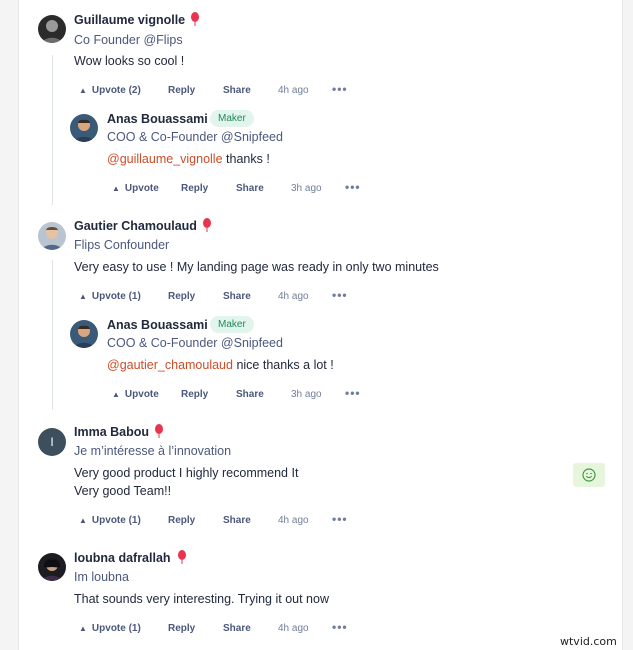  Describe the element at coordinates (170, 365) in the screenshot. I see `mention-link: @gautier_chamoulaud` at that location.